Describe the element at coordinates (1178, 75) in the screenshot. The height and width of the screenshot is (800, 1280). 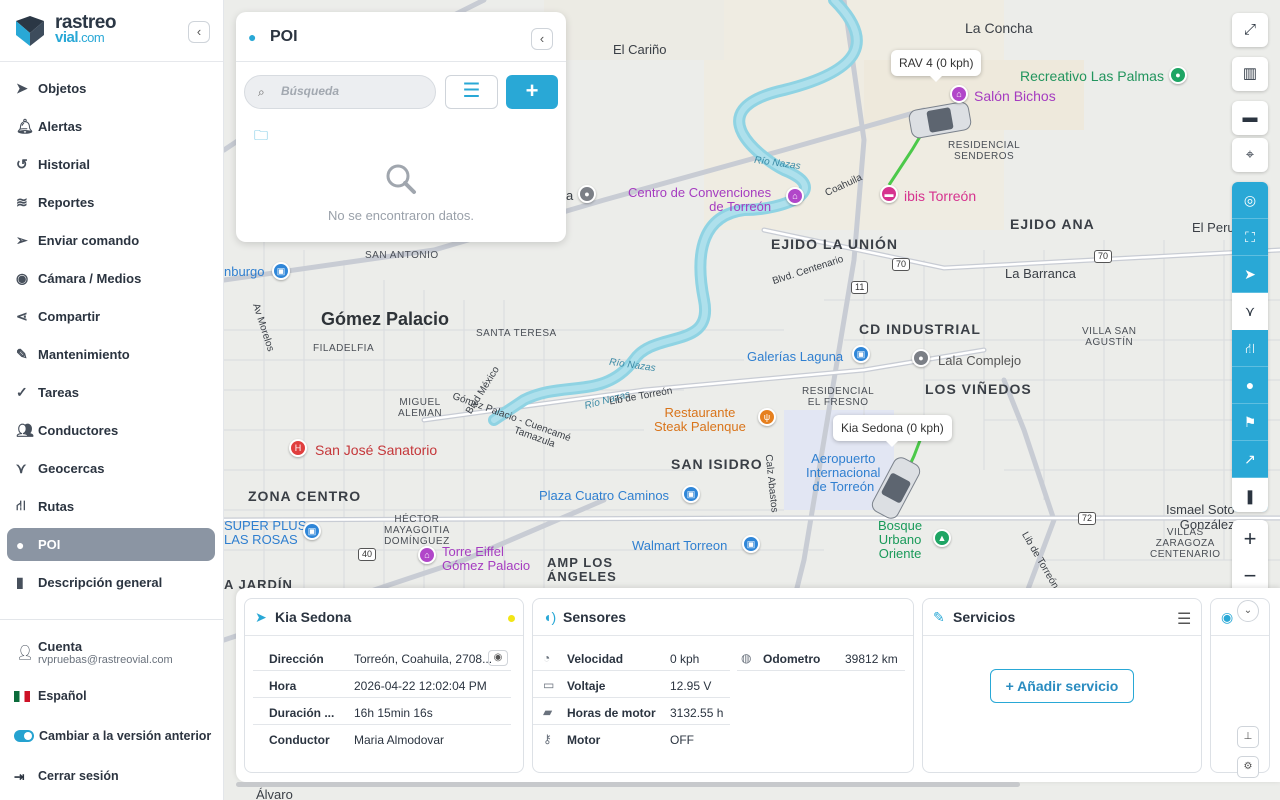
I see `park-pin-icon: ●` at that location.